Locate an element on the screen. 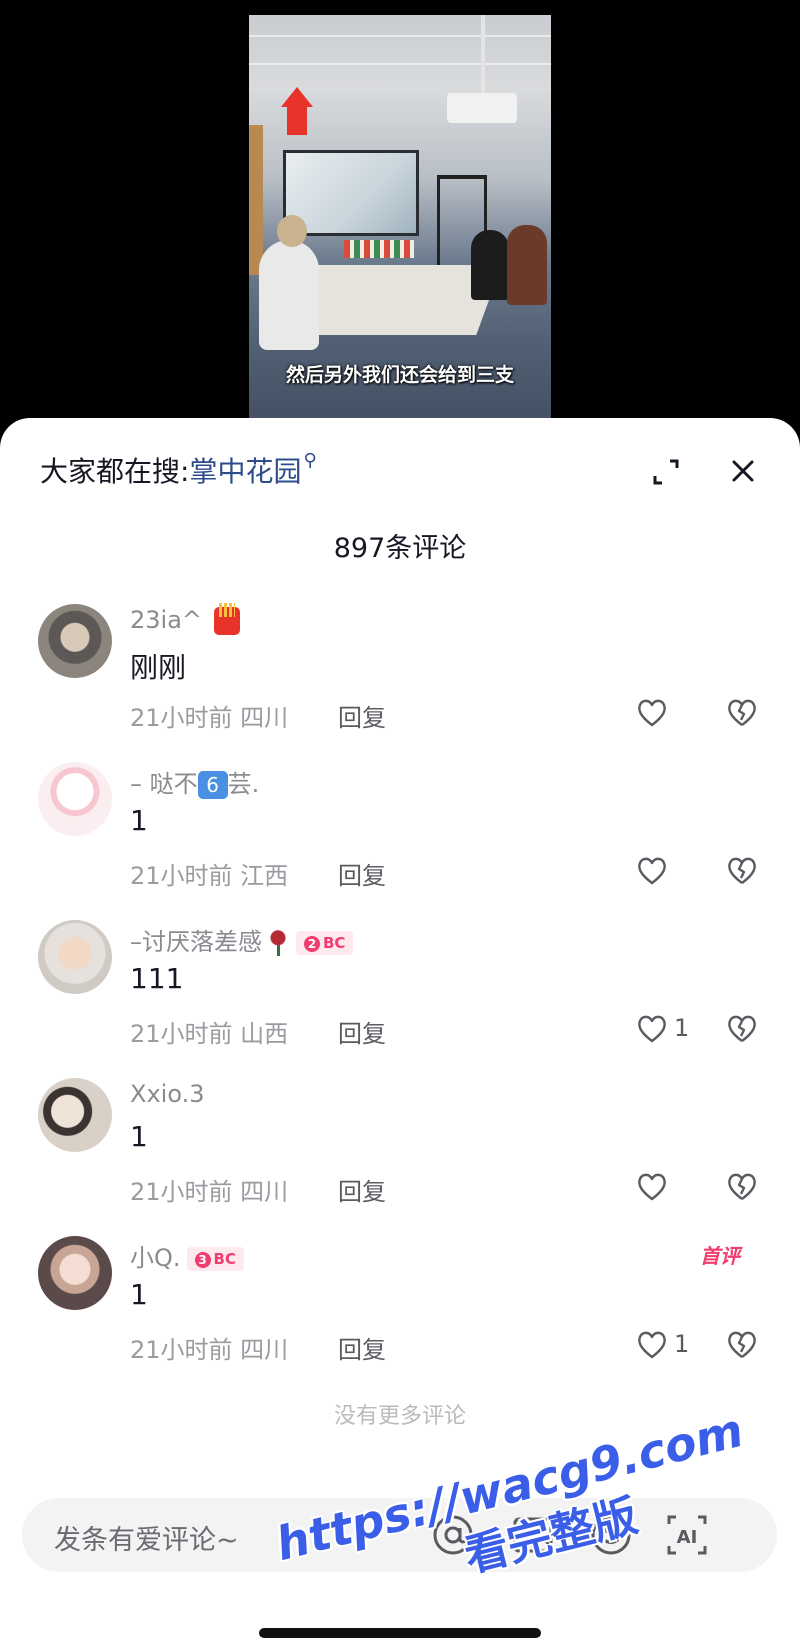 Image resolution: width=800 pixels, height=1652 pixels. fries-emoji-icon is located at coordinates (227, 619).